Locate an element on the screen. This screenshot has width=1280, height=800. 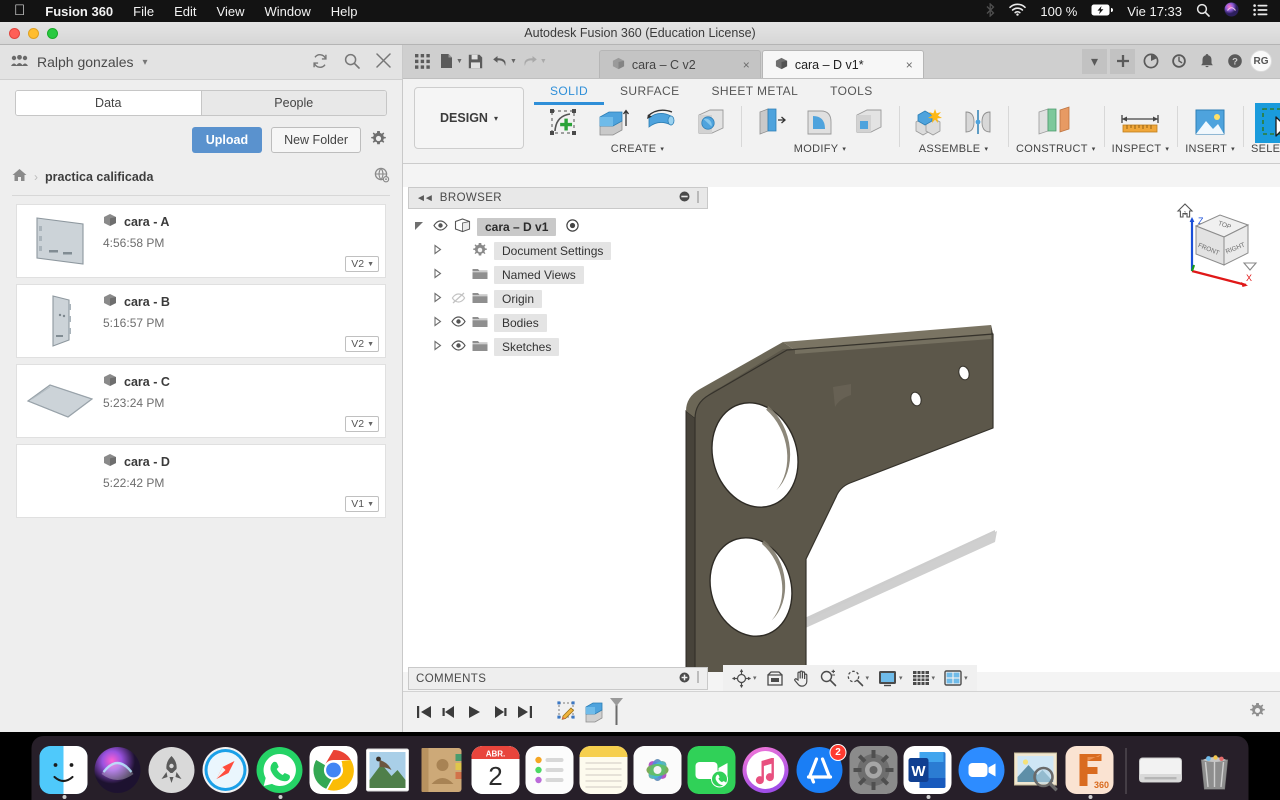
ribbon-group-select-label: SELECT ▾ is located at coordinates (1265, 149).